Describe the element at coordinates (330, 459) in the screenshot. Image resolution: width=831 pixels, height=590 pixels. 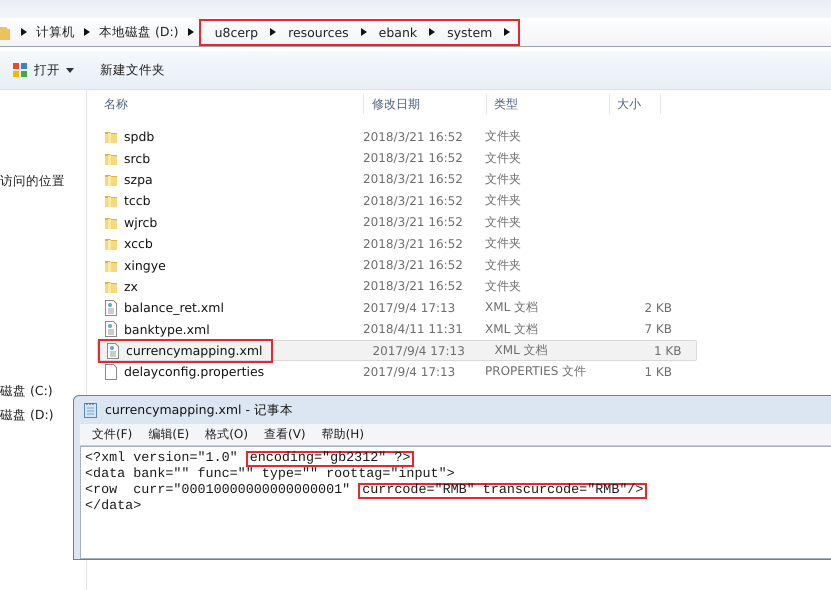
I see `highlight-frame: encoding="gb2312" ?>` at that location.